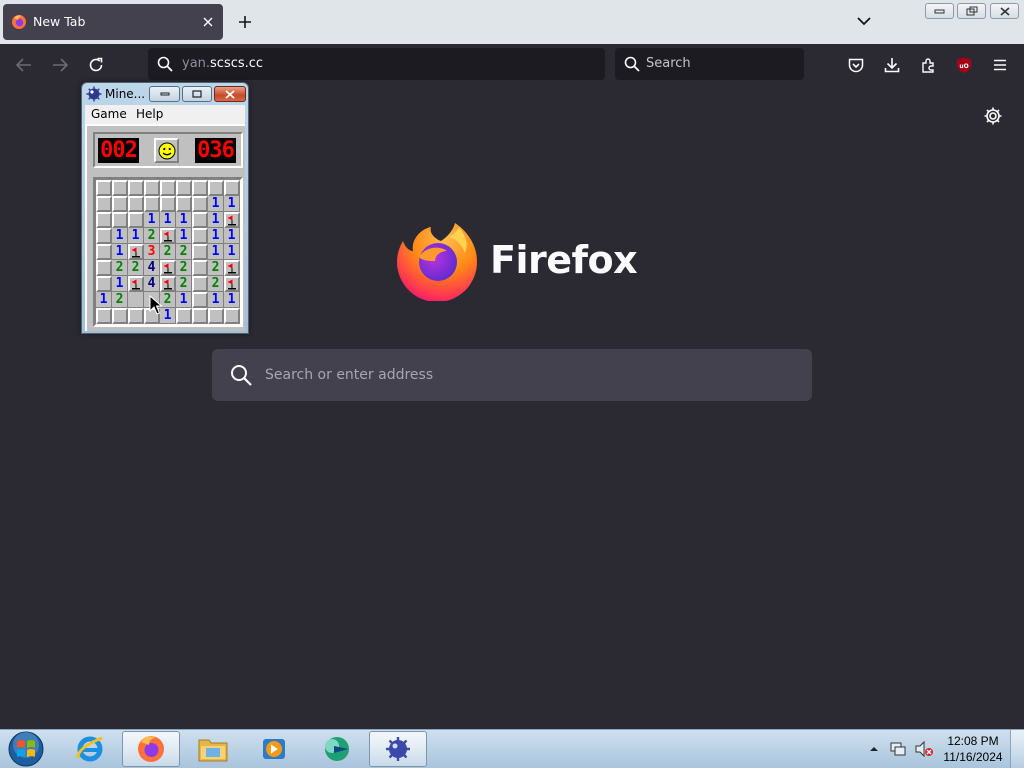  What do you see at coordinates (151, 749) in the screenshot?
I see `taskbar-firefox` at bounding box center [151, 749].